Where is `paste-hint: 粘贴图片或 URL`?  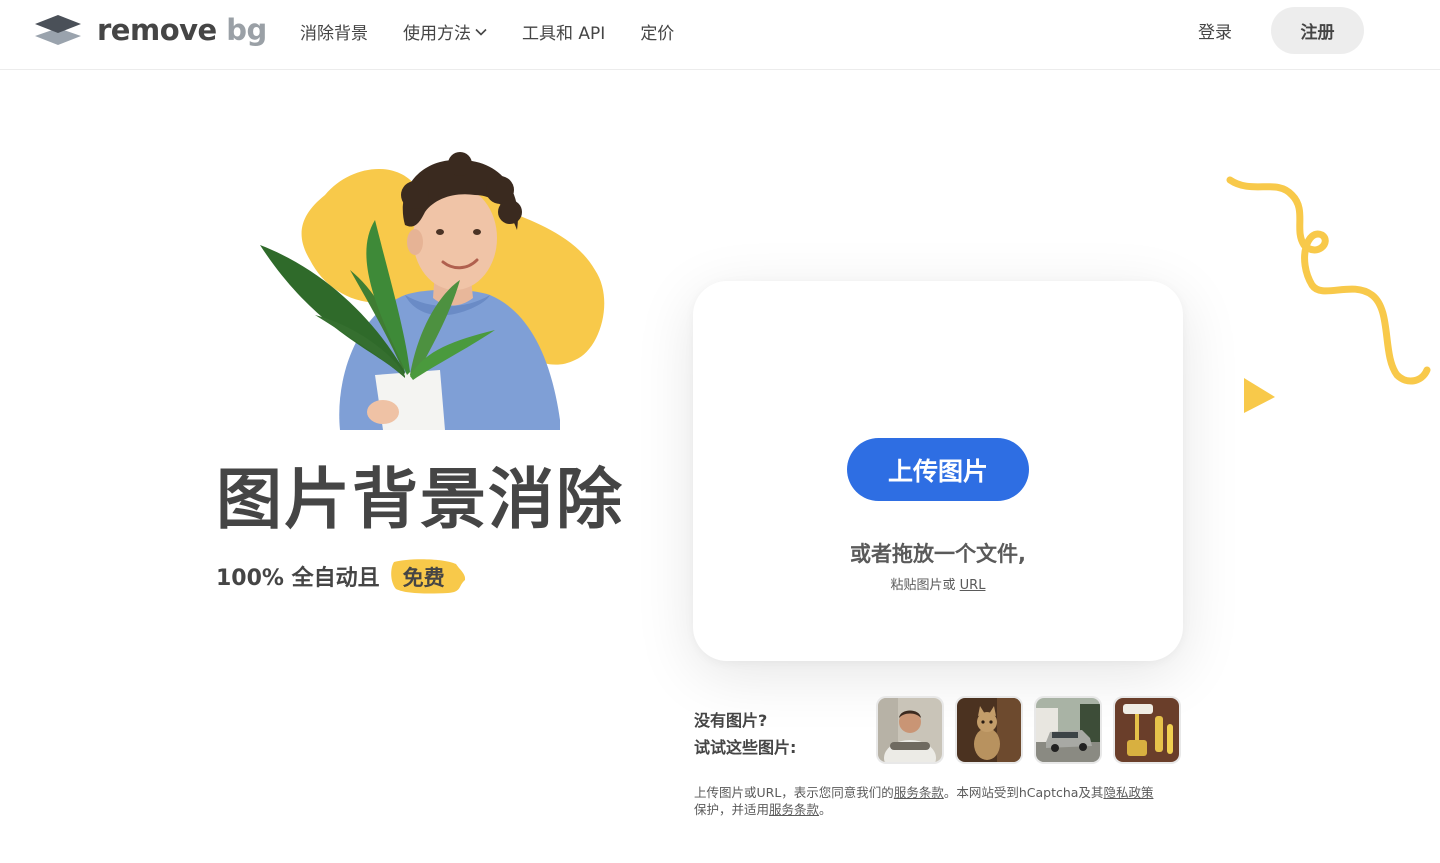 paste-hint: 粘贴图片或 URL is located at coordinates (938, 583).